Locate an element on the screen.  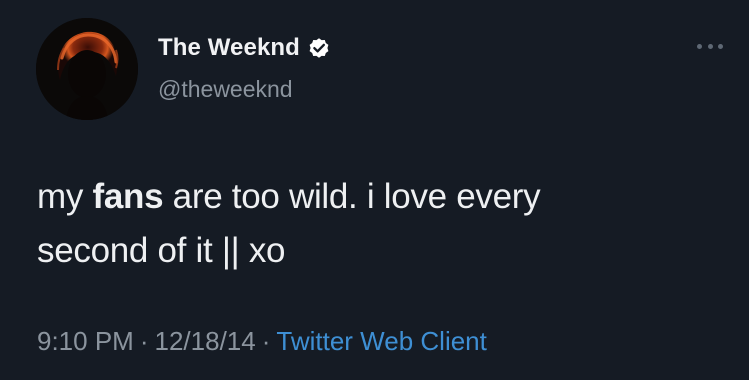
tweet-meta: 9:10 PM · 12/18/14 · Twitter Web Client is located at coordinates (262, 341).